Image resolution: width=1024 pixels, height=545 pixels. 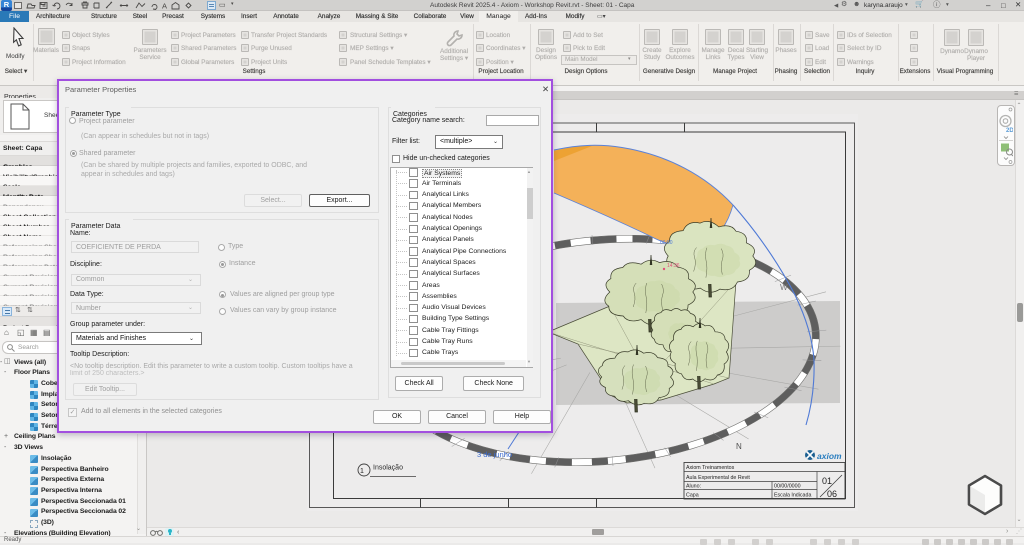 What do you see at coordinates (710, 468) in the screenshot?
I see `svg-text: Axiom Treinamentos` at bounding box center [710, 468].